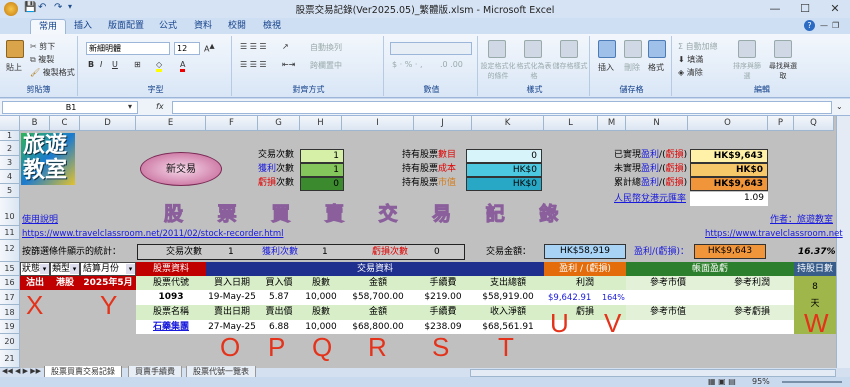  What do you see at coordinates (253, 64) in the screenshot?
I see `align-left-icon: ☰ ☰ ☰` at bounding box center [253, 64].